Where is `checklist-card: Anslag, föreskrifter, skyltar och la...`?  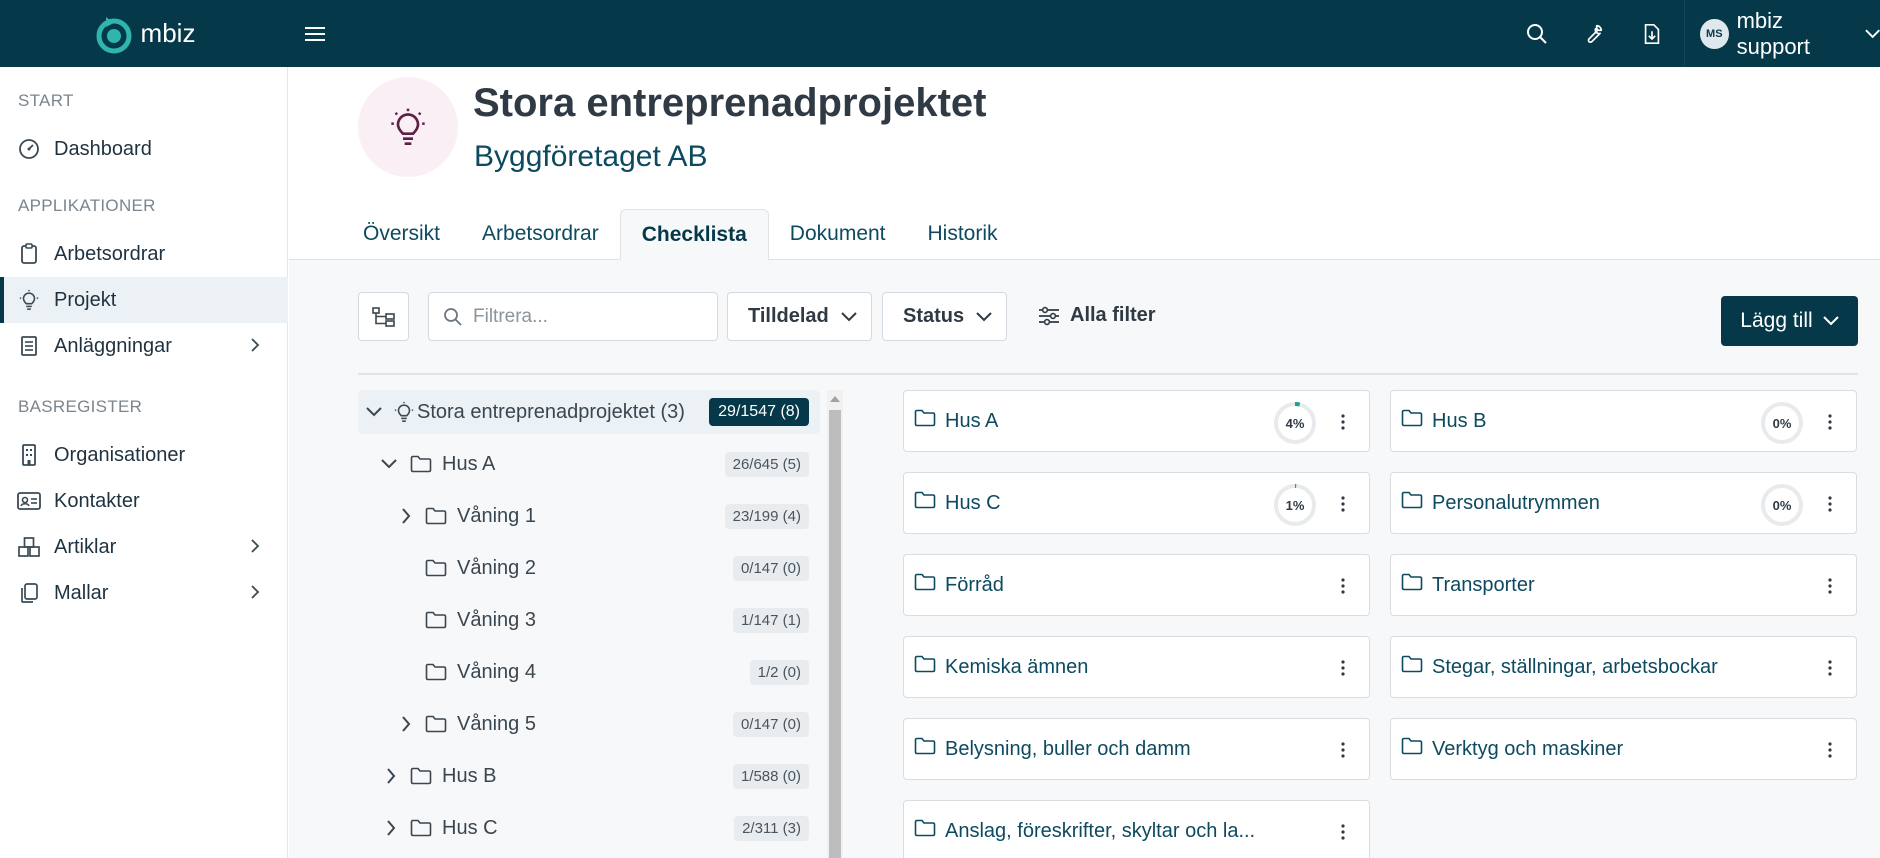 checklist-card: Anslag, föreskrifter, skyltar och la... is located at coordinates (1136, 829).